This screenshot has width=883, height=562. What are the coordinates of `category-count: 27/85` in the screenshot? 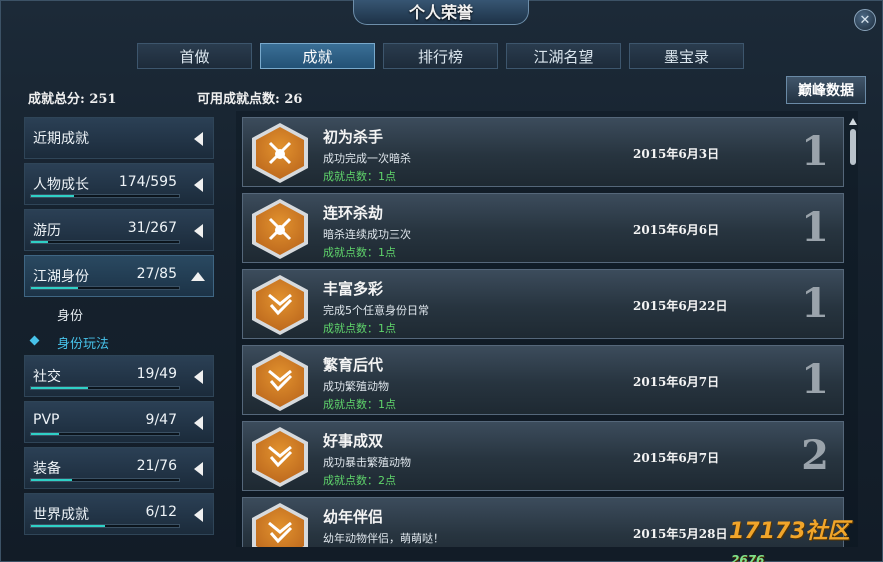 It's located at (156, 274).